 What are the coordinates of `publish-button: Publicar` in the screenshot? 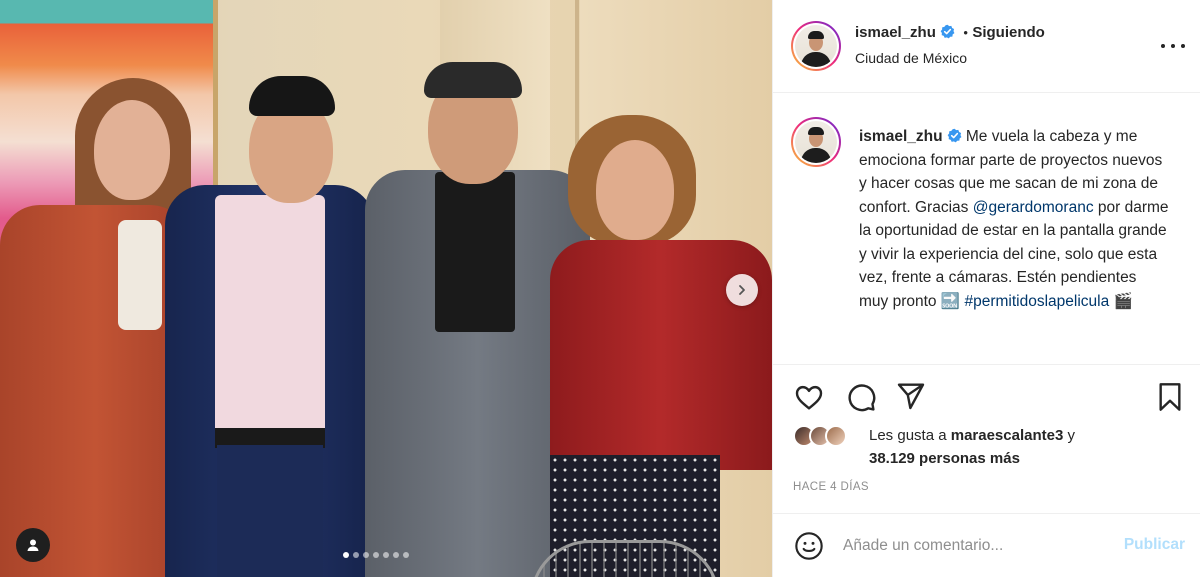 It's located at (1154, 545).